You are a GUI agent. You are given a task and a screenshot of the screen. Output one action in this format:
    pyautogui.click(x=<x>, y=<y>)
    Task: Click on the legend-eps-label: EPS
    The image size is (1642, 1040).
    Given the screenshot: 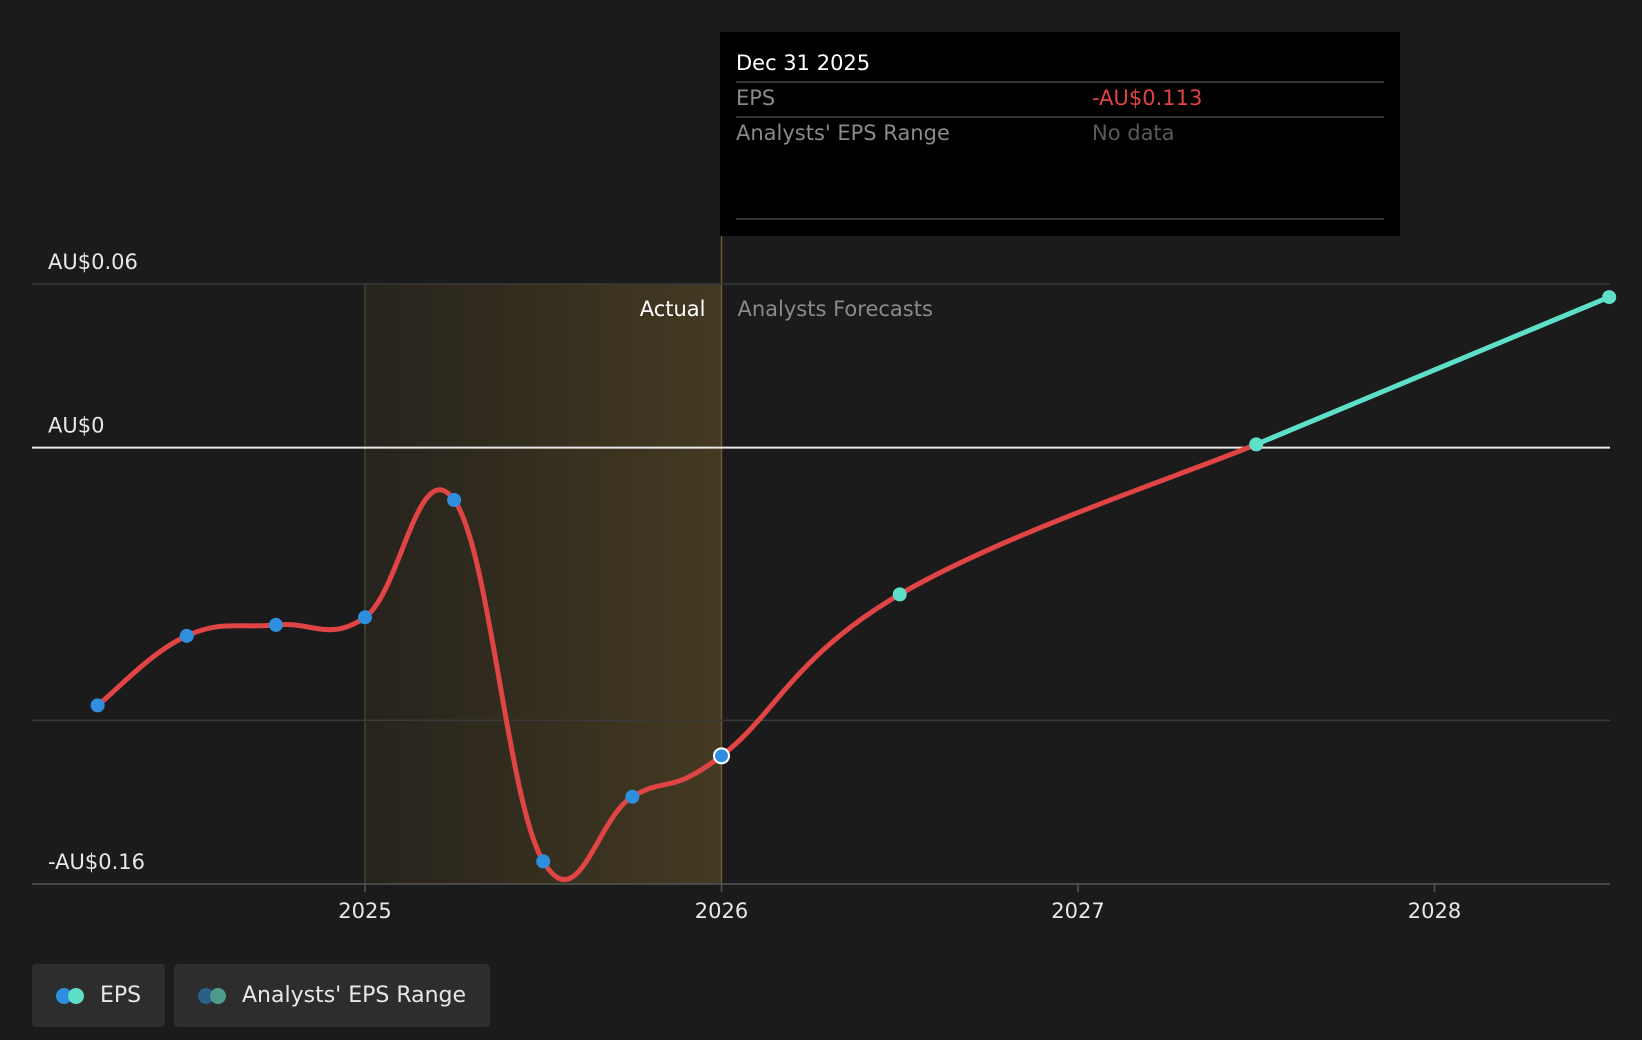 What is the action you would take?
    pyautogui.click(x=121, y=995)
    